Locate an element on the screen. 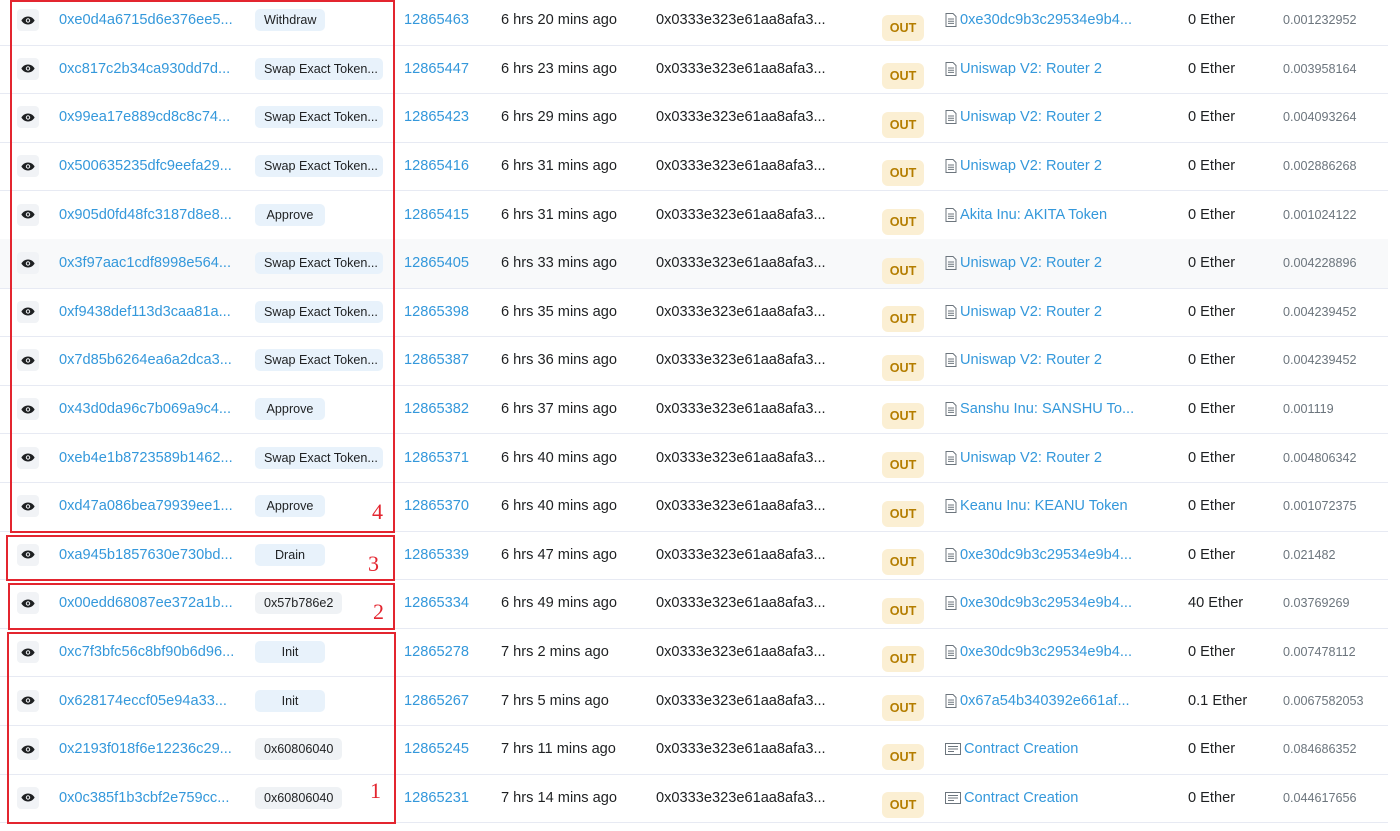  to-address: Contract Creation is located at coordinates (1011, 749).